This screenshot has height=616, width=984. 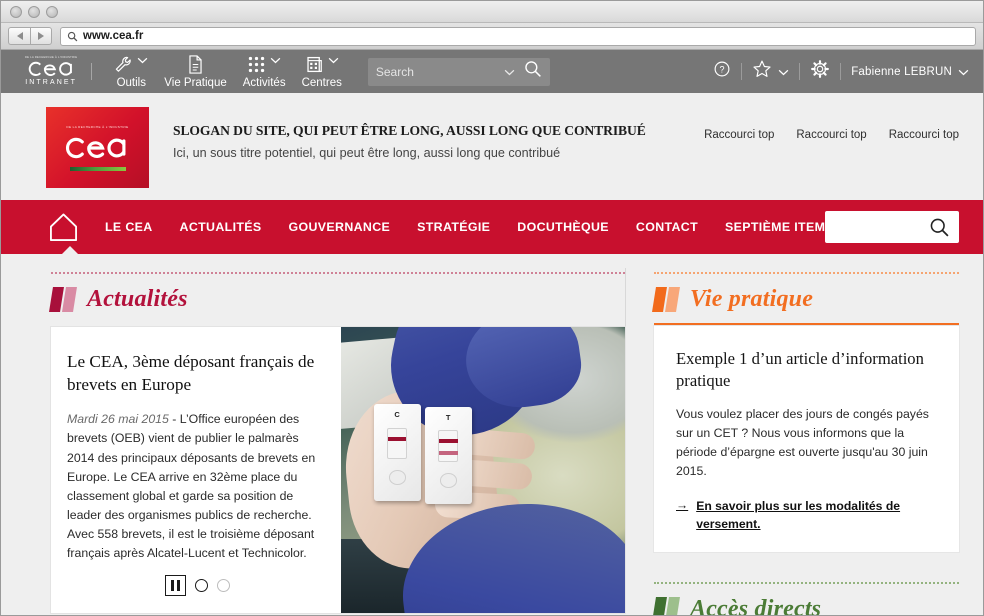 I want to click on photo-test-cassette-t: T, so click(x=448, y=456).